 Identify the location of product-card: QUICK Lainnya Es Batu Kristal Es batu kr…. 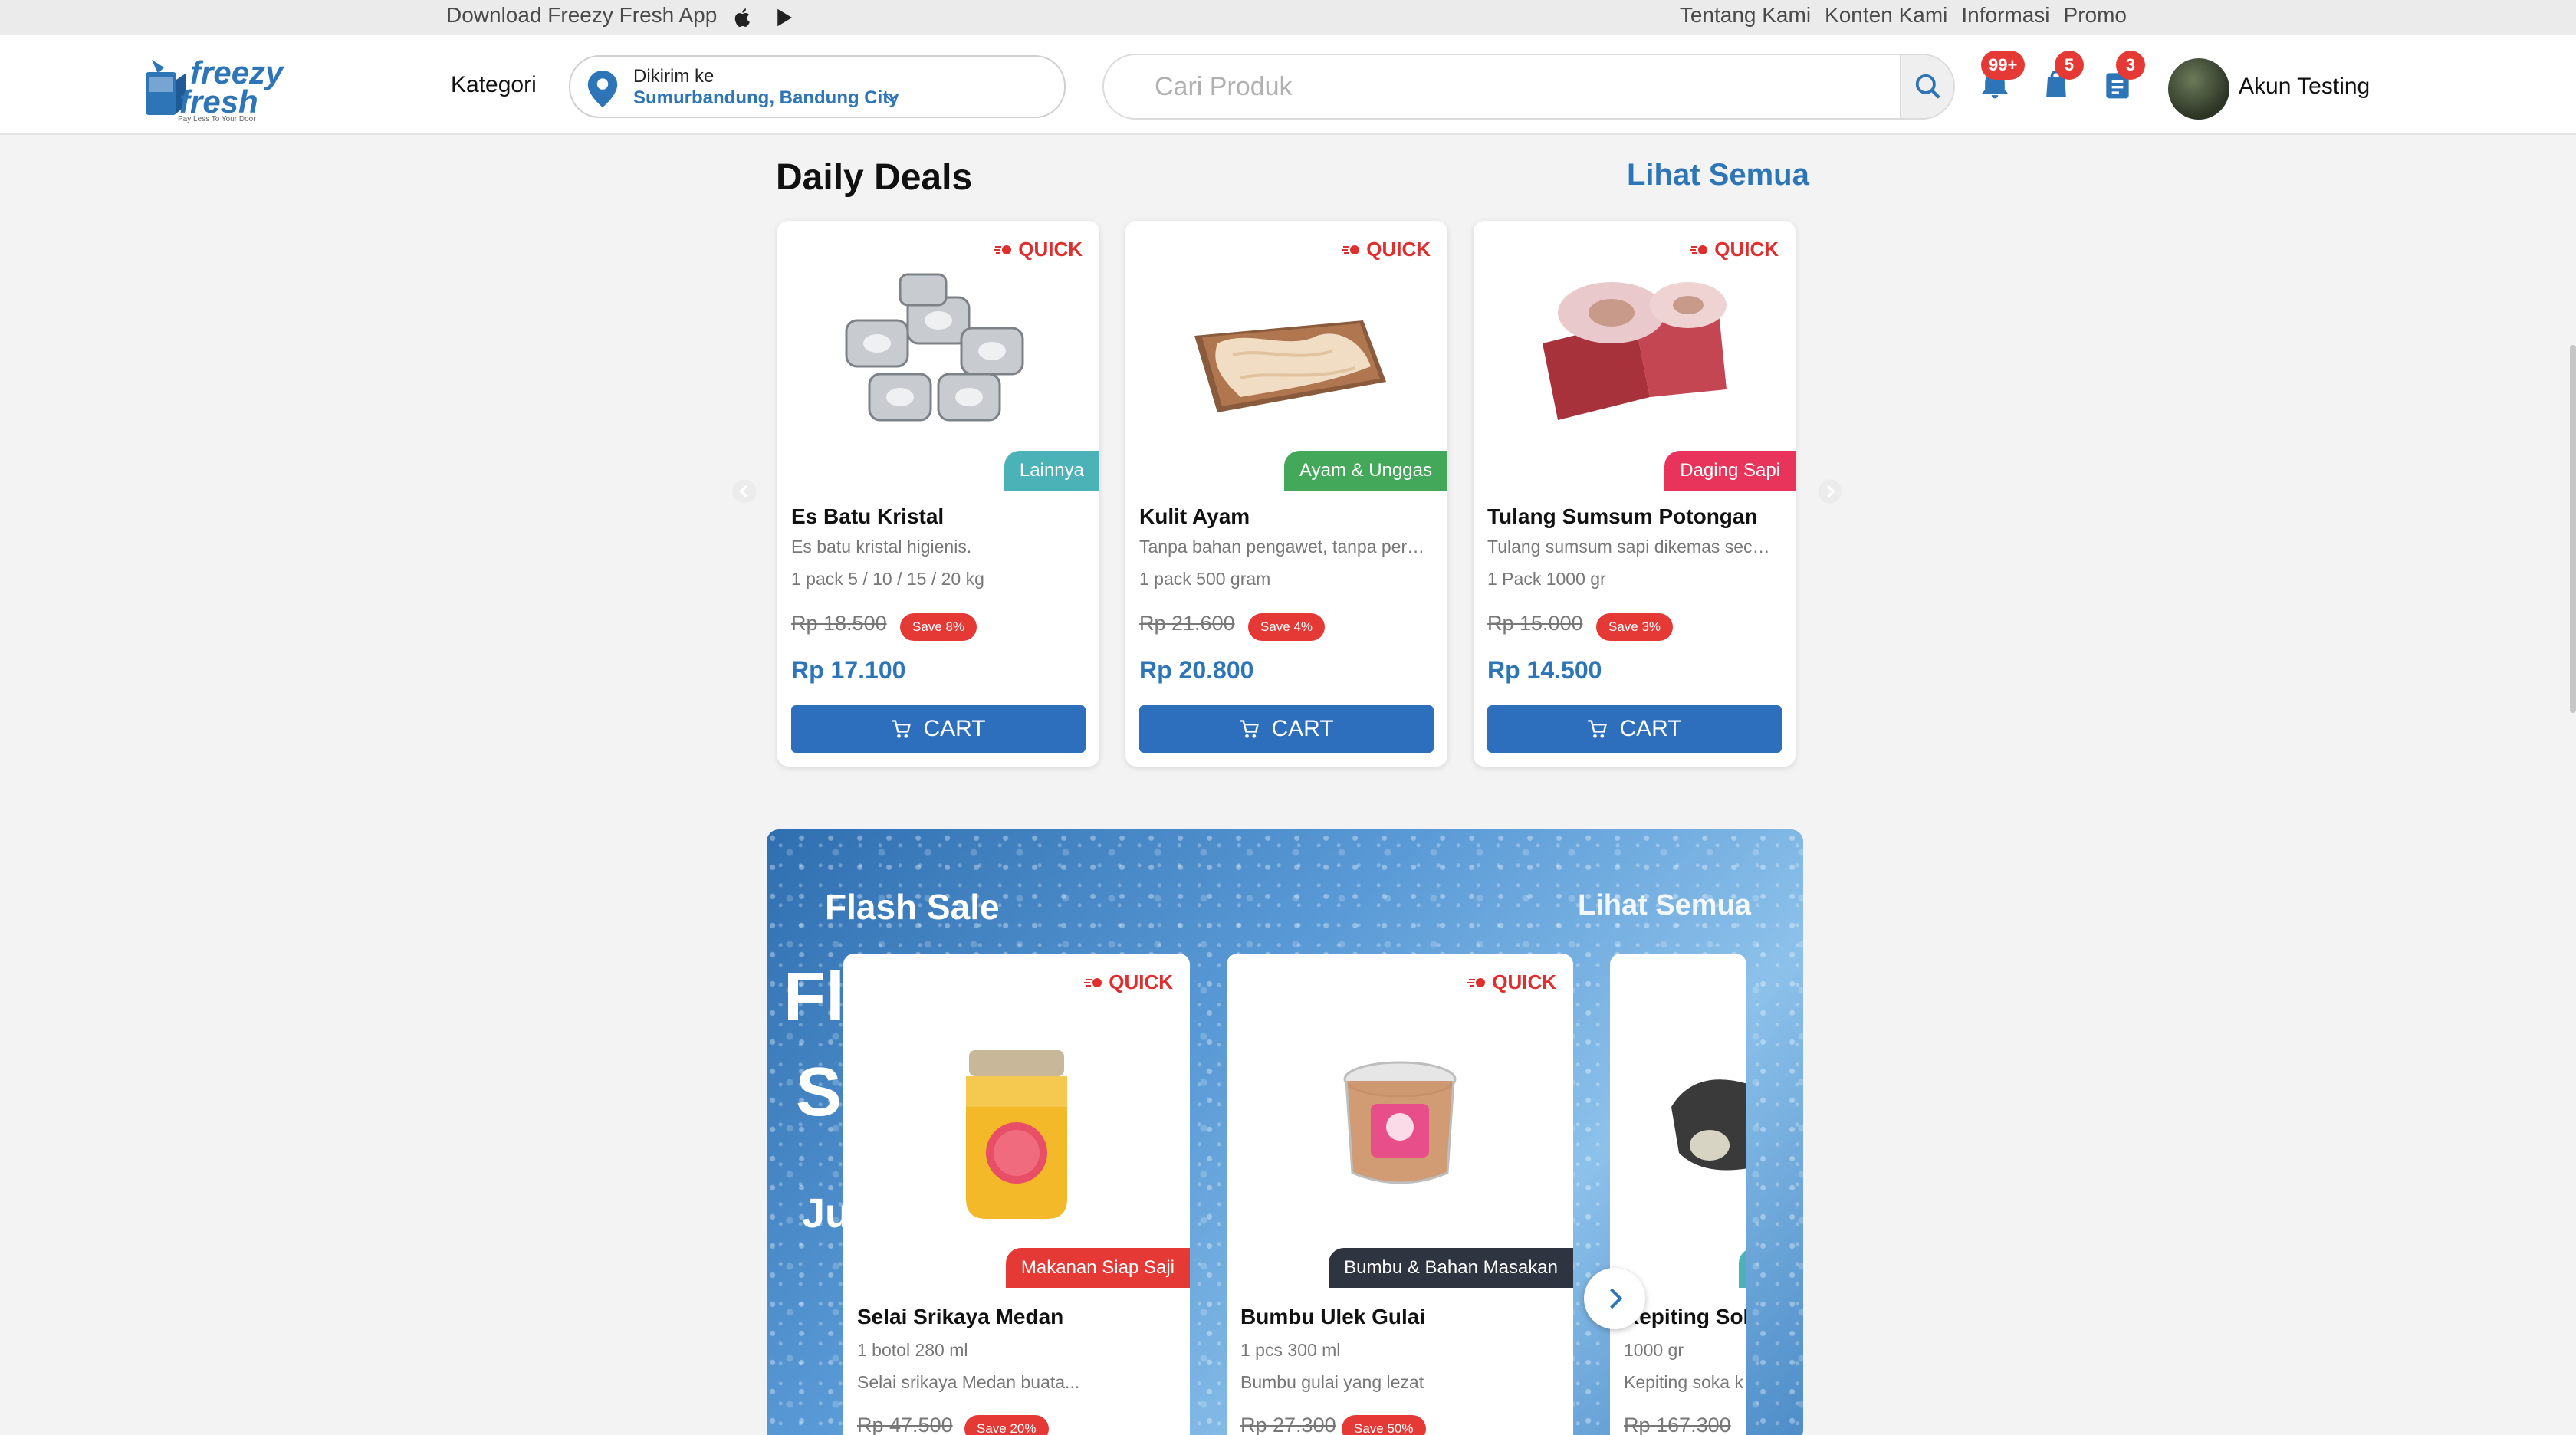
(938, 494).